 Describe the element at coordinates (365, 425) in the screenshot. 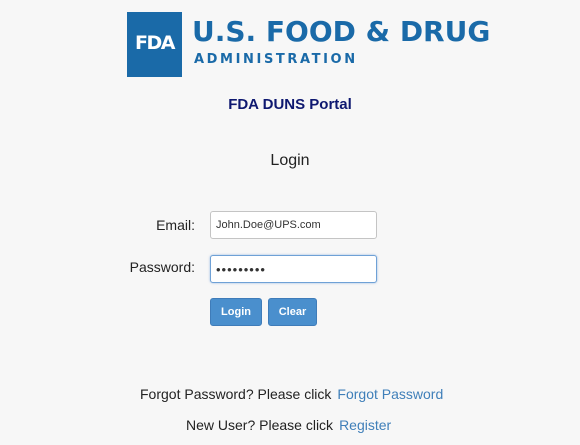

I see `register-link: Register` at that location.